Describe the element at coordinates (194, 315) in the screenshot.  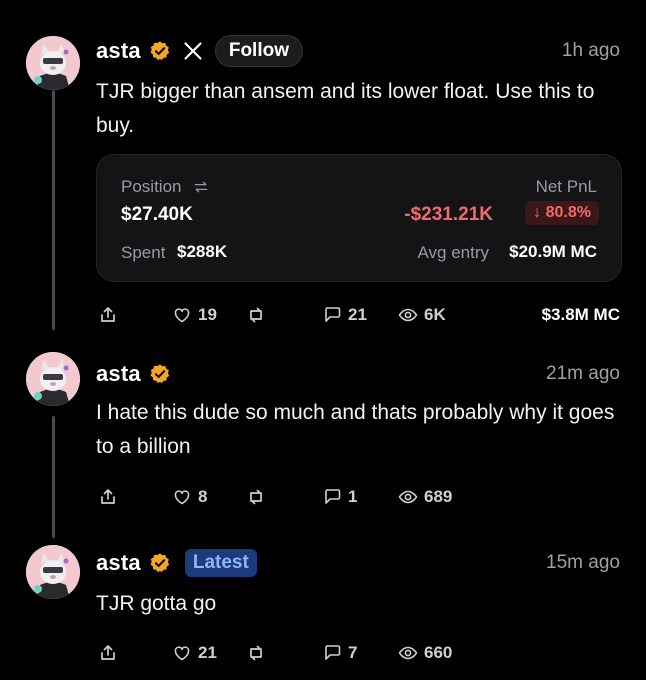
I see `like-button: 19` at that location.